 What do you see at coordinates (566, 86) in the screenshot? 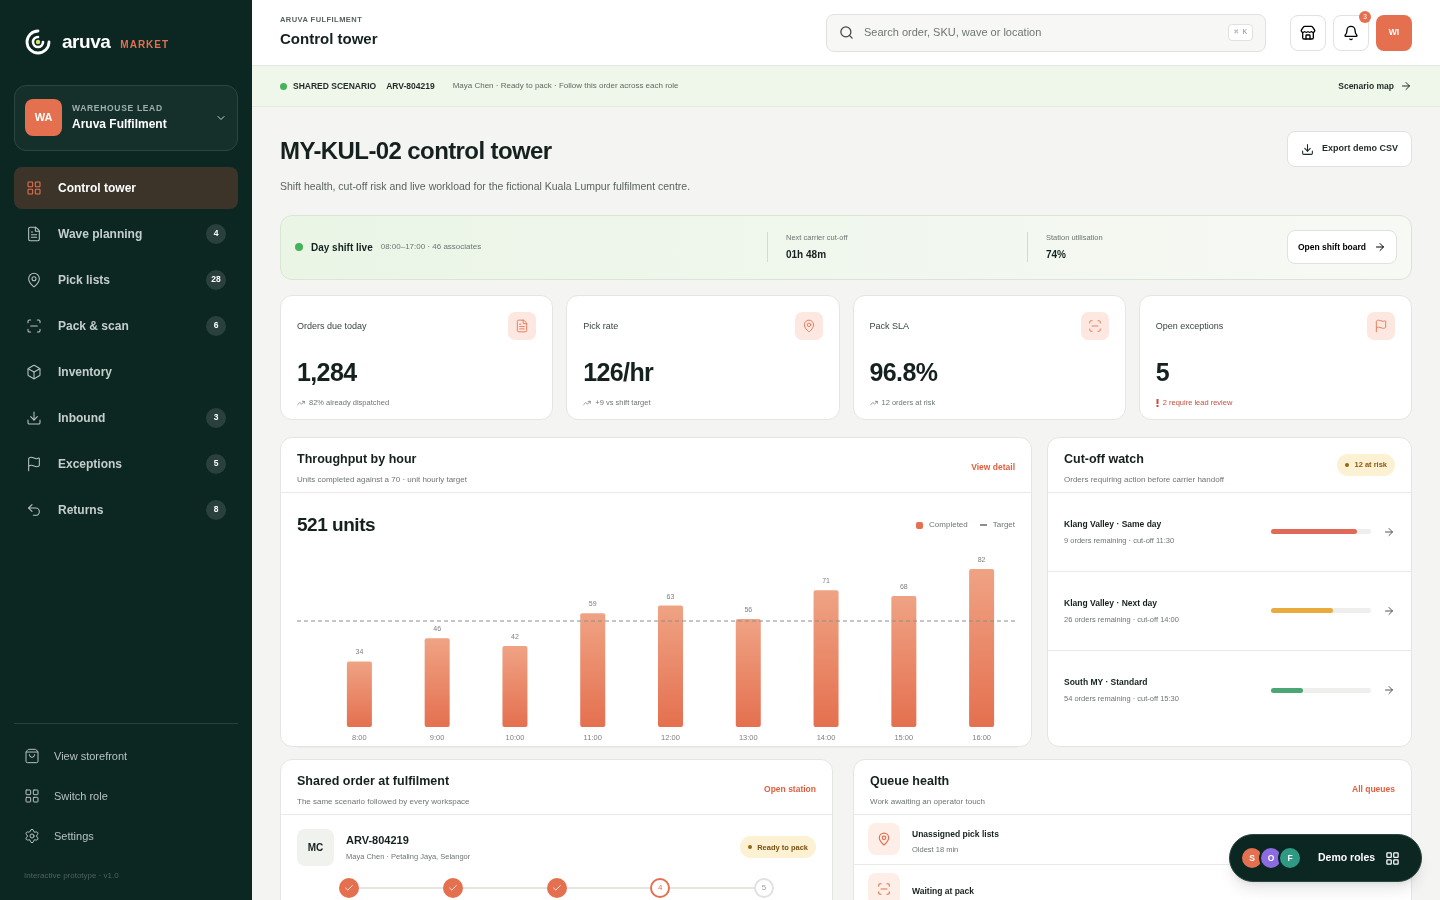
I see `banner-text: Maya Chen · Ready to pack · Follow this order across each role` at bounding box center [566, 86].